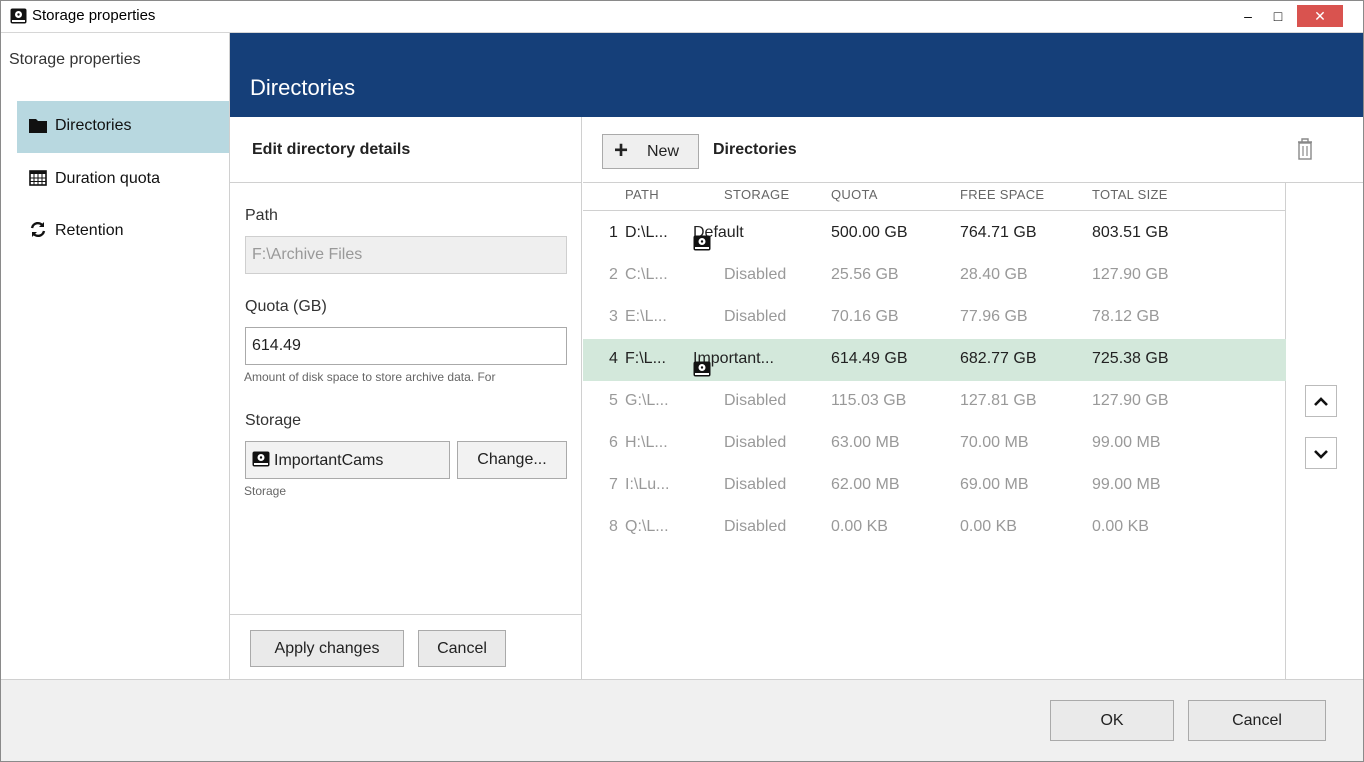 The width and height of the screenshot is (1364, 762). What do you see at coordinates (1248, 16) in the screenshot?
I see `minimize-button: –` at bounding box center [1248, 16].